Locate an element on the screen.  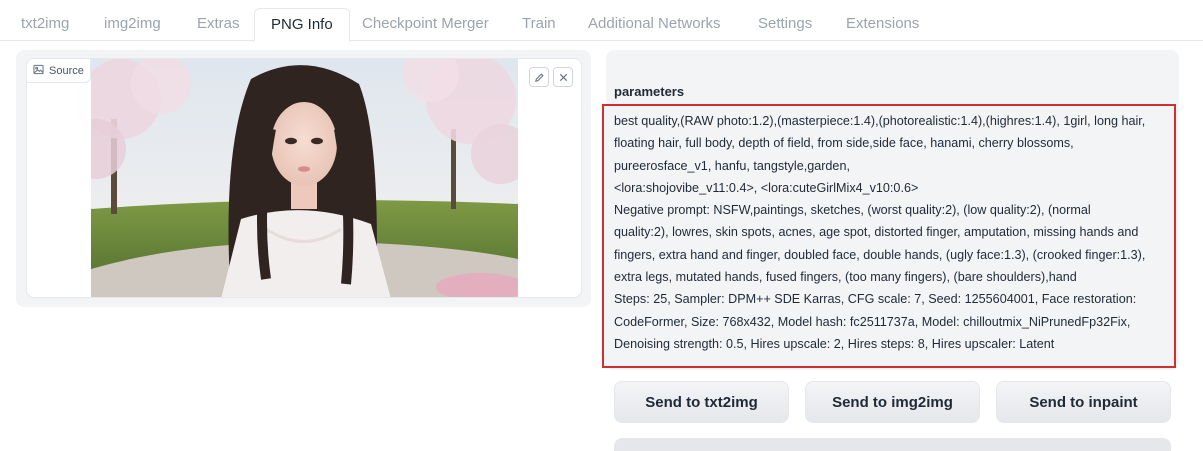
image-icon is located at coordinates (38, 71).